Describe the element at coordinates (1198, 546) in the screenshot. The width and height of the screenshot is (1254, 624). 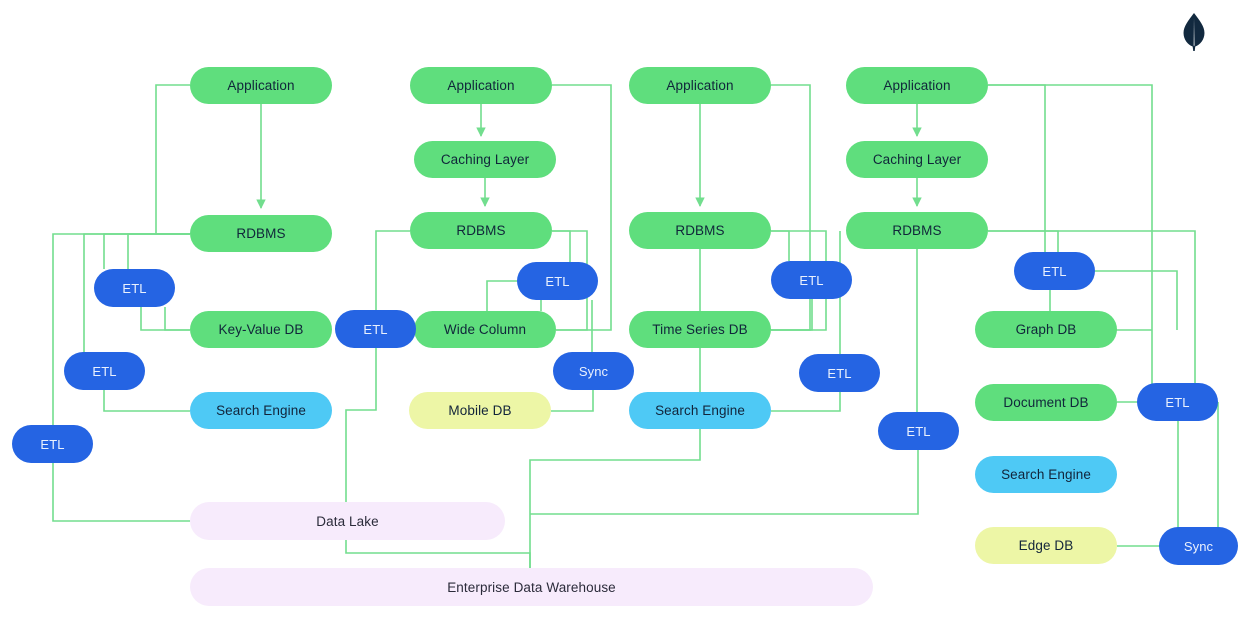
I see `node-c4-sync: Sync` at that location.